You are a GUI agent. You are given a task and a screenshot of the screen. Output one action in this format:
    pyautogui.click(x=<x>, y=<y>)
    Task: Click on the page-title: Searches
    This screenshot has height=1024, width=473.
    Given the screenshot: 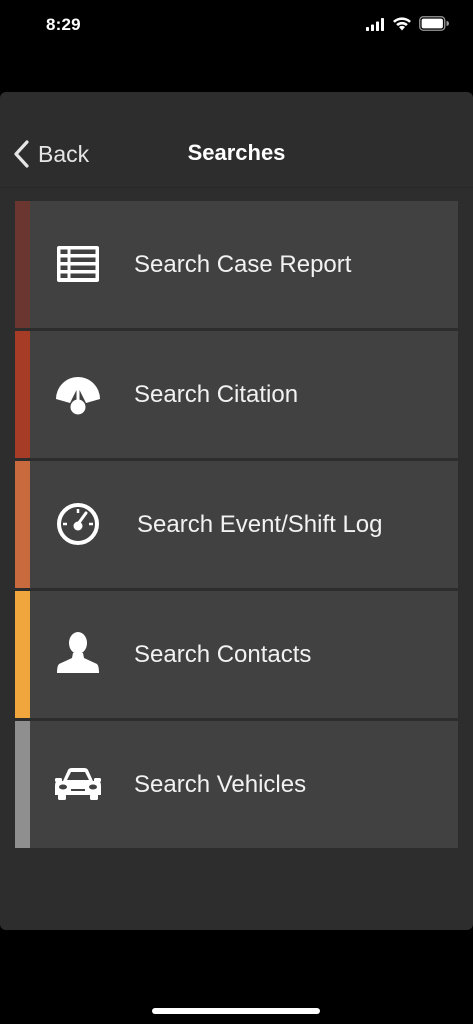 What is the action you would take?
    pyautogui.click(x=236, y=152)
    